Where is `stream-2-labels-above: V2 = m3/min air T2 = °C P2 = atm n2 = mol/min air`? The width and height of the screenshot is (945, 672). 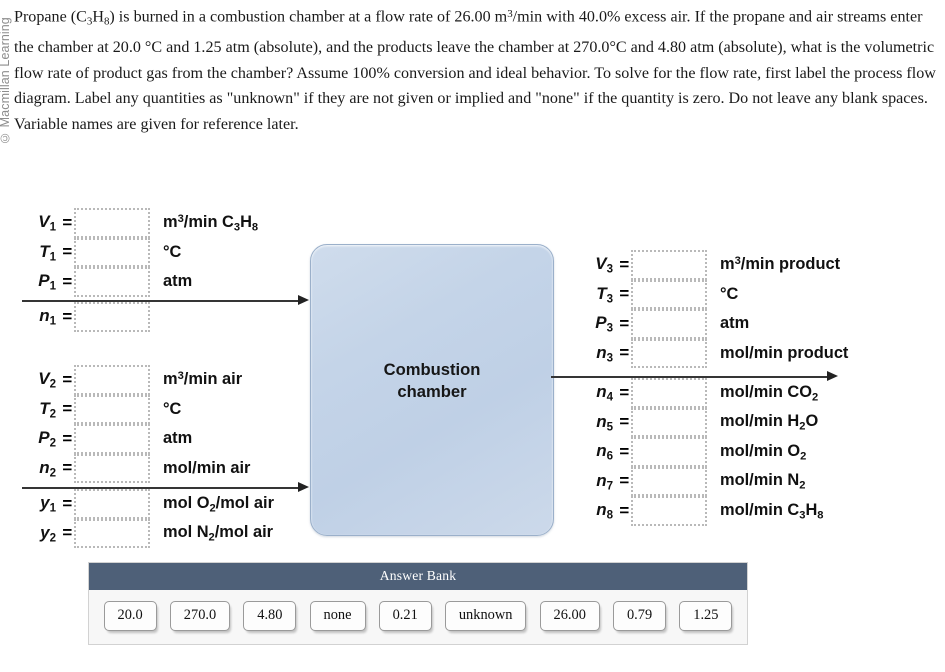
stream-2-labels-above: V2 = m3/min air T2 = °C P2 = atm n2 = mol/min air is located at coordinates (135, 424).